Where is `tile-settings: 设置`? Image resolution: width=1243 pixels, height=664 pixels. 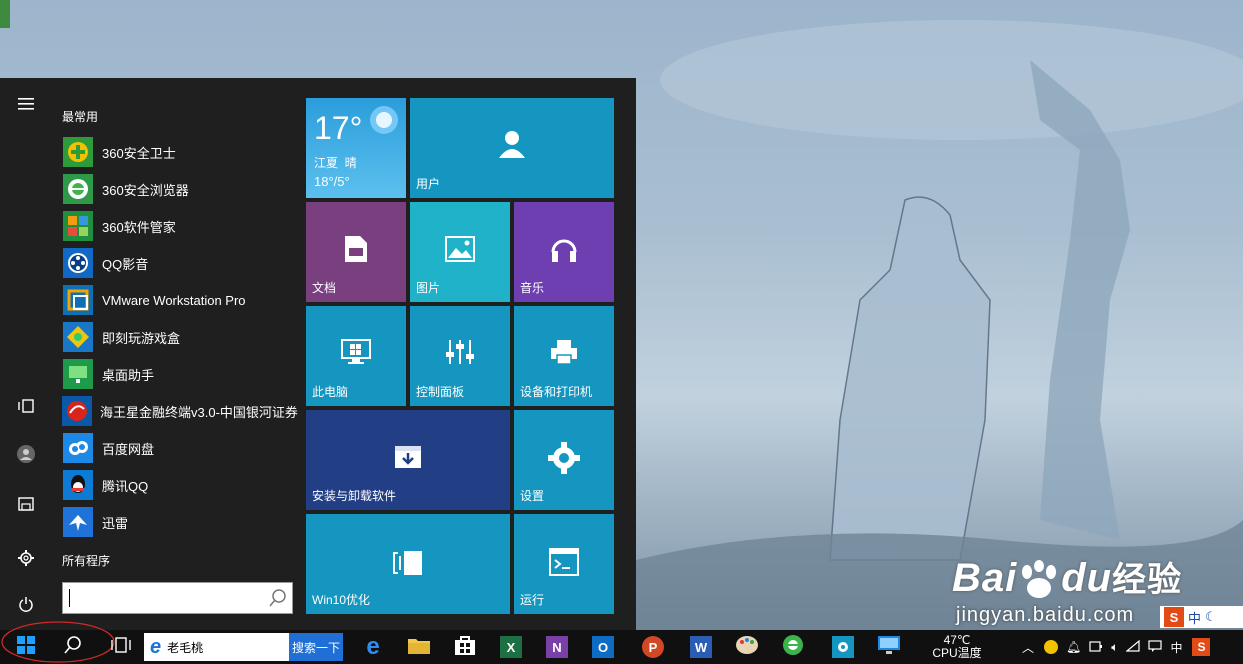
tile-settings: 设置 is located at coordinates (564, 460).